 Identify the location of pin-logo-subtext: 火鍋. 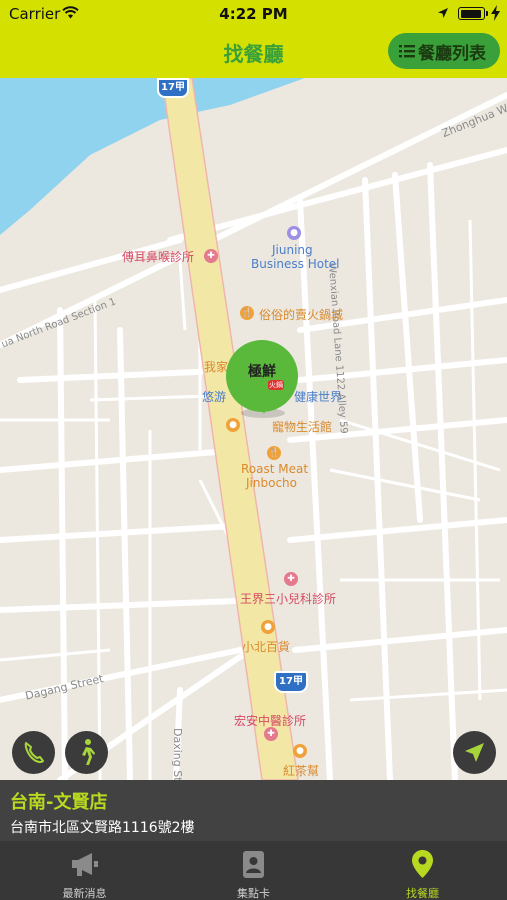
(276, 385).